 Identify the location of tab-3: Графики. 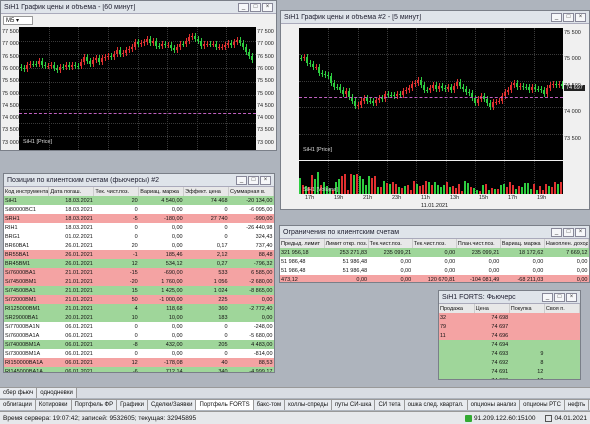
(132, 405).